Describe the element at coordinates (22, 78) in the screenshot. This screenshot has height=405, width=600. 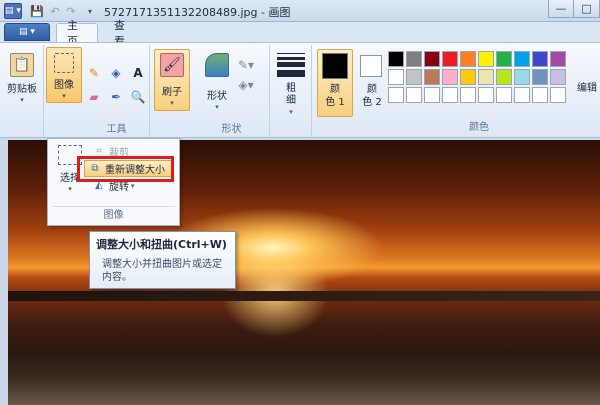
I see `clipboard-button: 📋 剪贴板 ▾` at that location.